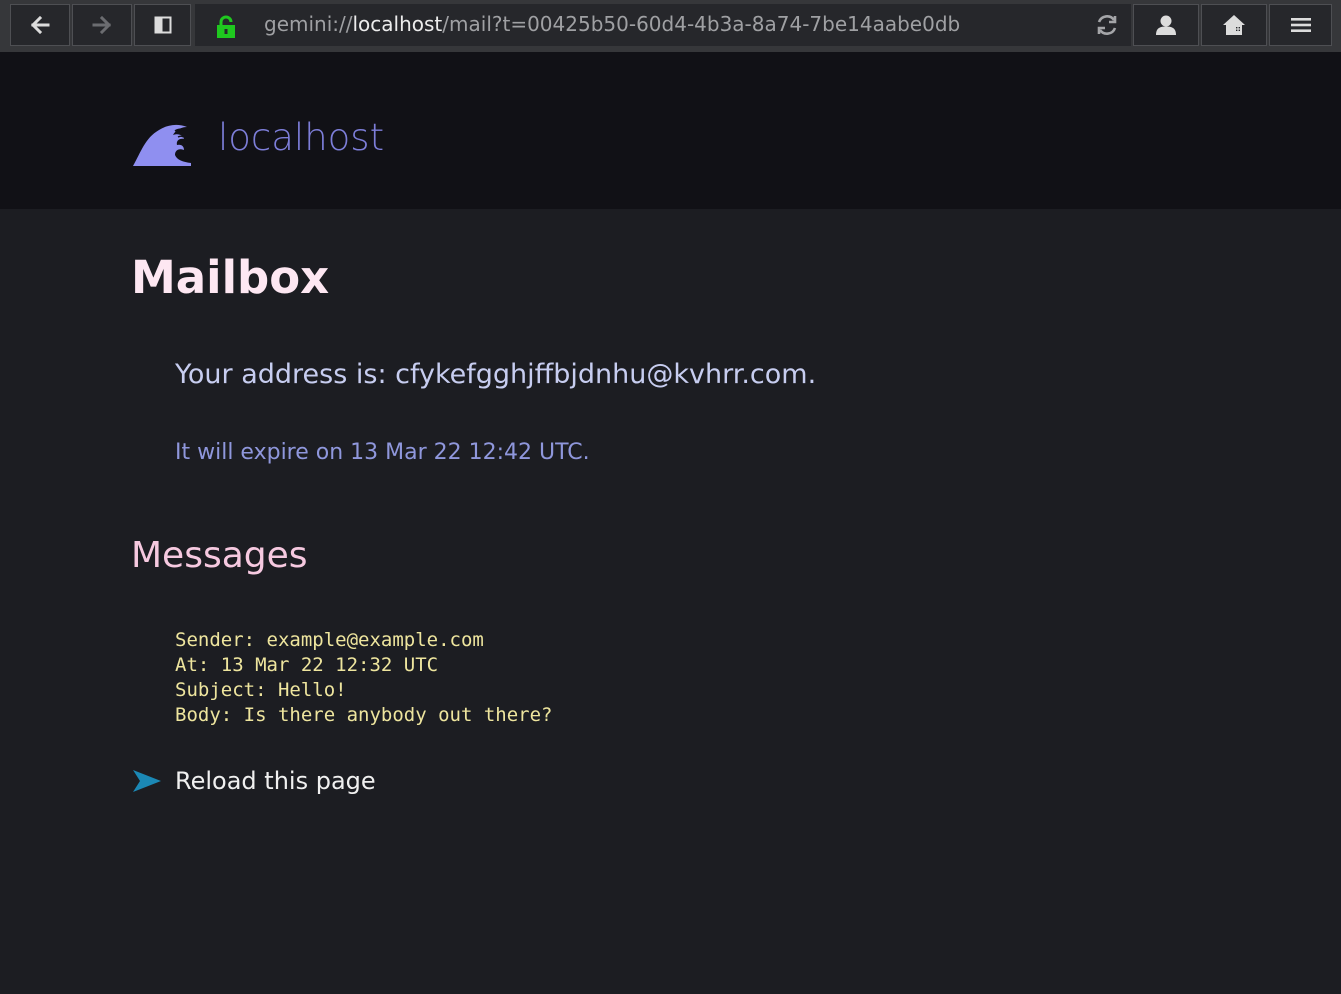 The width and height of the screenshot is (1341, 994). What do you see at coordinates (364, 715) in the screenshot?
I see `message-body: Body: Is there anybody out there?` at bounding box center [364, 715].